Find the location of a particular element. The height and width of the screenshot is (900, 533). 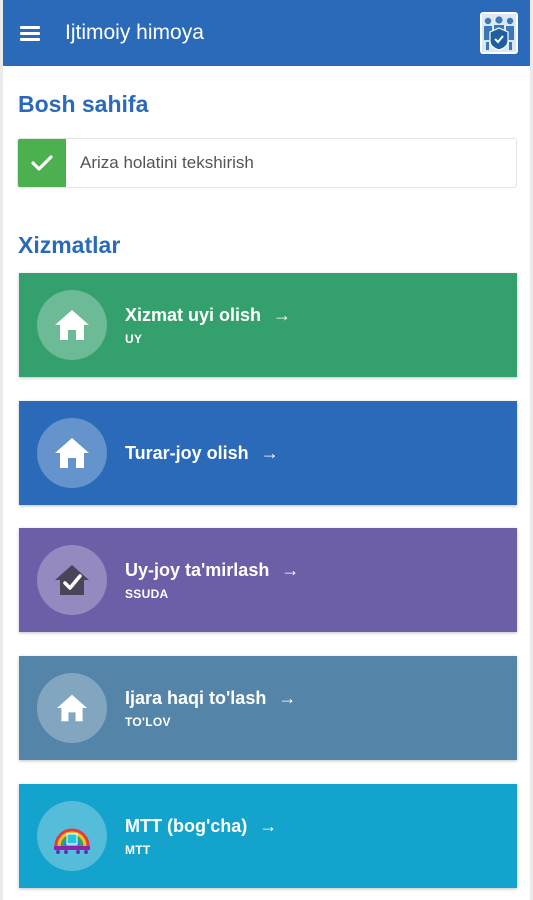

service-card-ijara-haqi: Ijara haqi to'lash → TO'LOV is located at coordinates (268, 708).